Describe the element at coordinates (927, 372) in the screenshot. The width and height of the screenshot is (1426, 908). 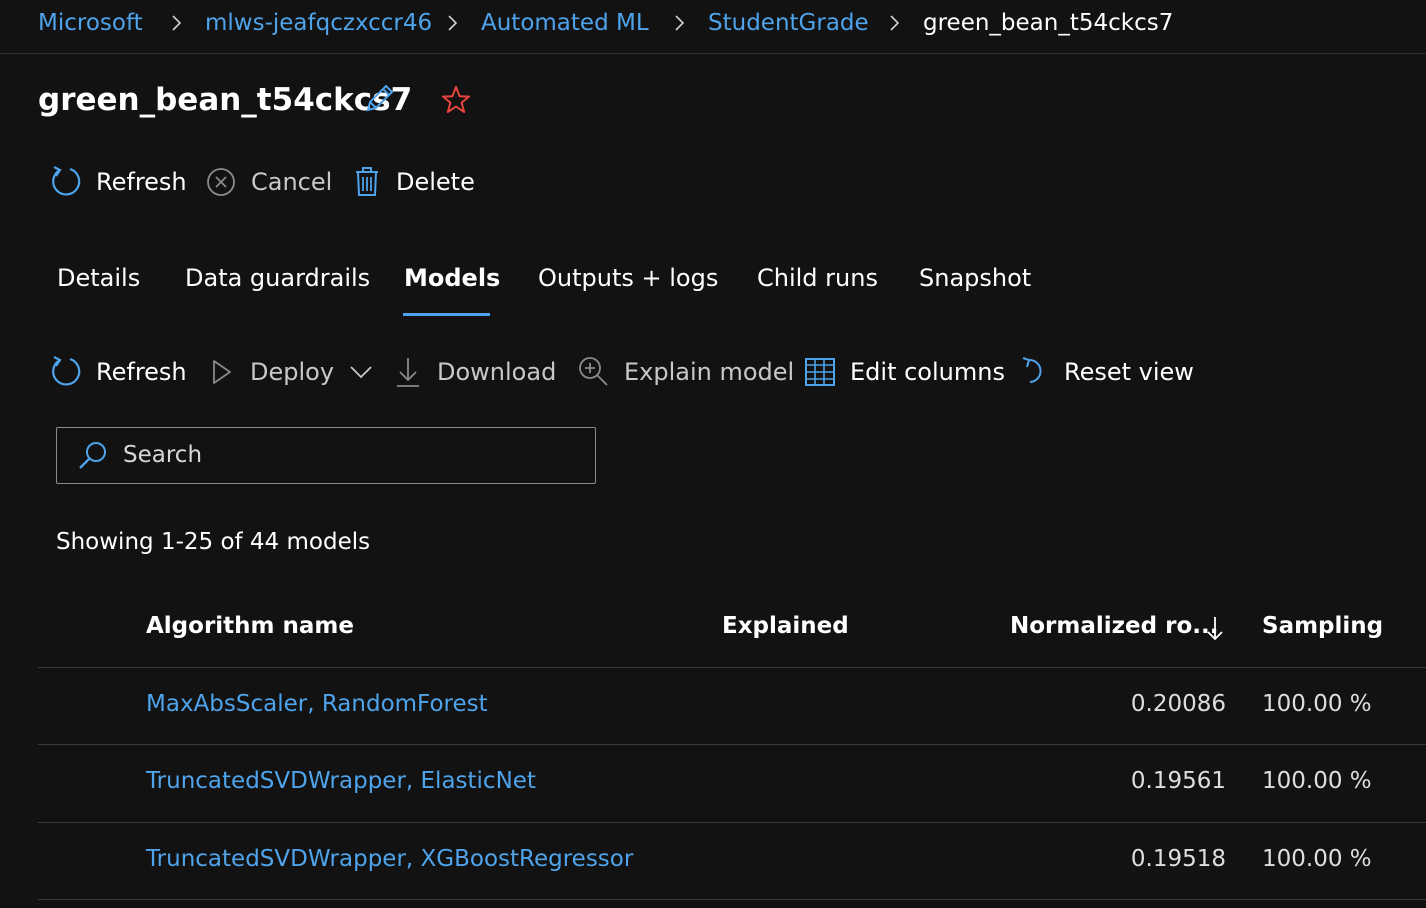
I see `edit-columns-label: Edit columns` at that location.